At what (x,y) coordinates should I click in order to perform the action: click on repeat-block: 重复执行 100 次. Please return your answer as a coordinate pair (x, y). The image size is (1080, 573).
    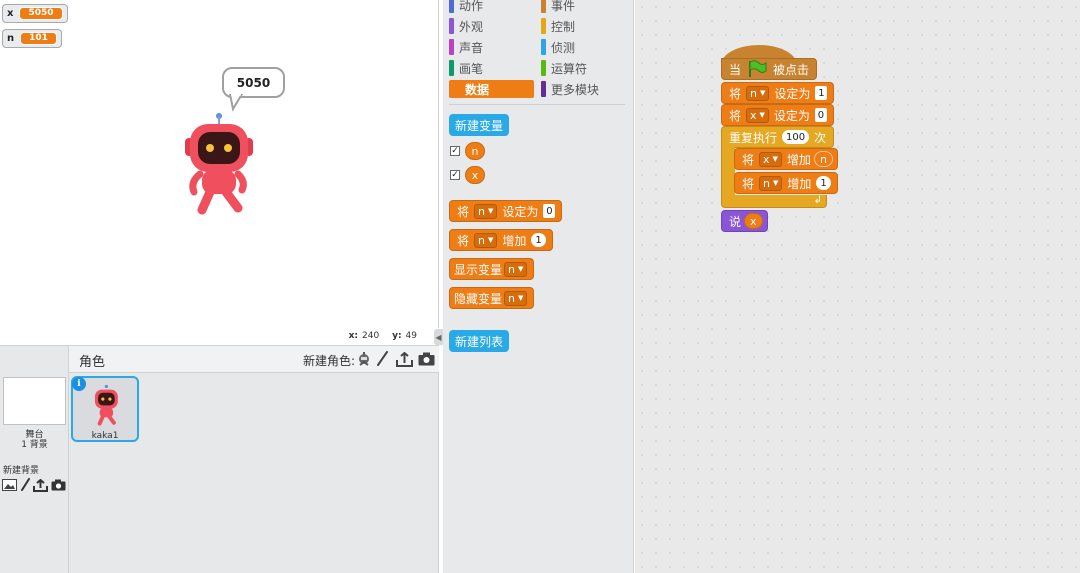
    Looking at the image, I should click on (778, 137).